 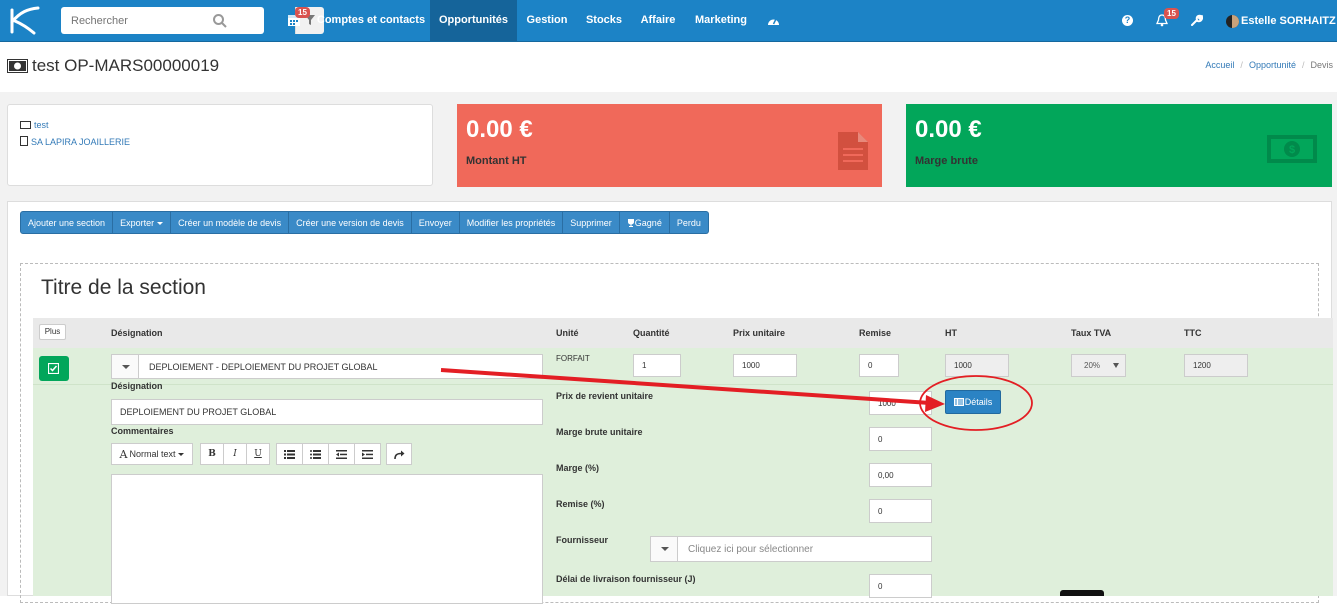 What do you see at coordinates (547, 20) in the screenshot?
I see `nav-gestion: Gestion` at bounding box center [547, 20].